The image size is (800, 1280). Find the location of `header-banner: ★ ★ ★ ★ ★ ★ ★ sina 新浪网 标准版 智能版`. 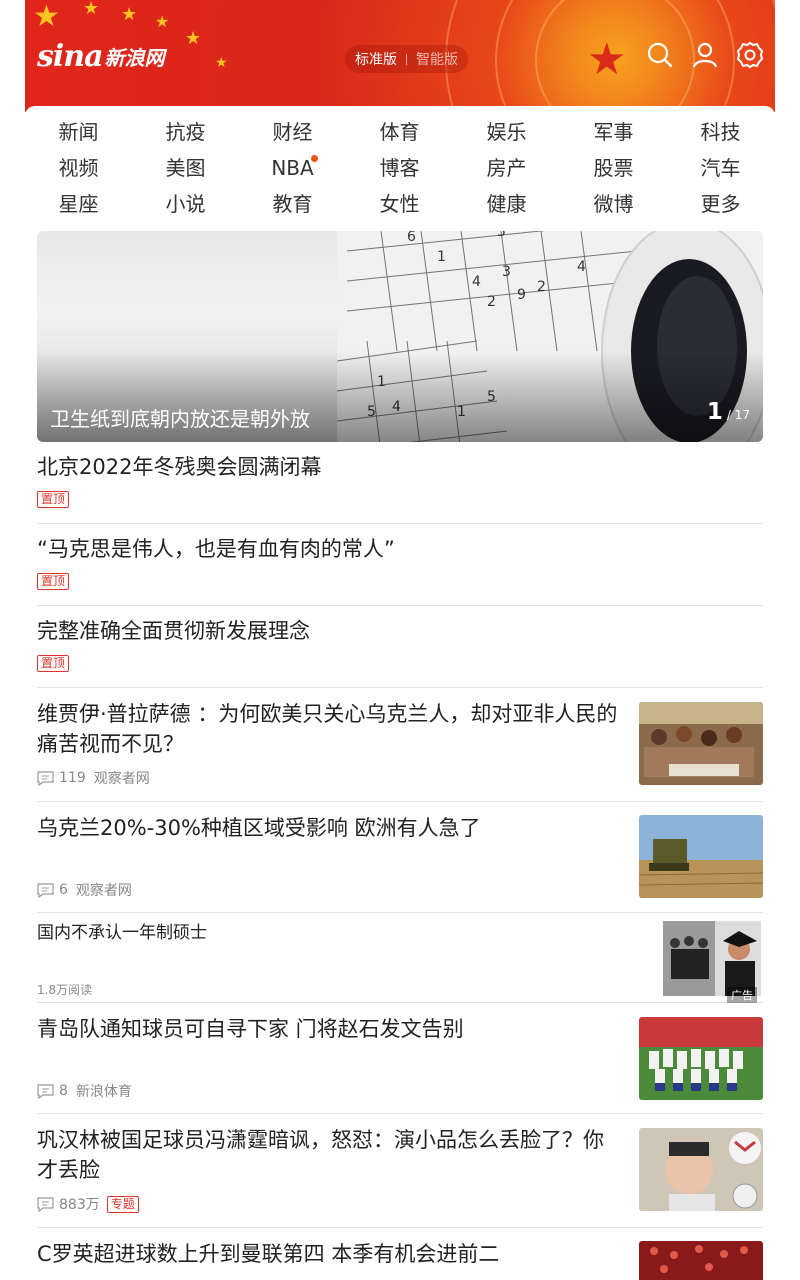

header-banner: ★ ★ ★ ★ ★ ★ ★ sina 新浪网 标准版 智能版 is located at coordinates (400, 56).